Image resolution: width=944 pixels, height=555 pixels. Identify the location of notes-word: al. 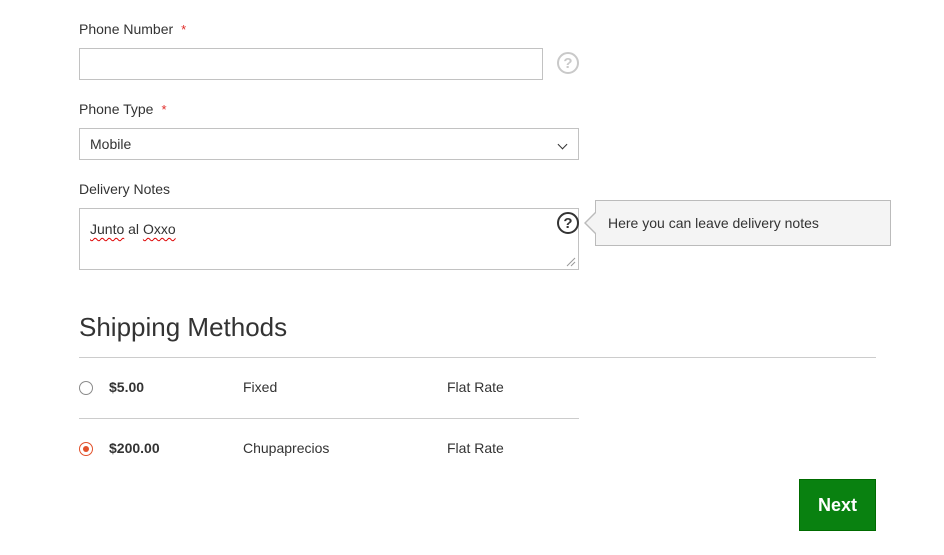
(134, 229).